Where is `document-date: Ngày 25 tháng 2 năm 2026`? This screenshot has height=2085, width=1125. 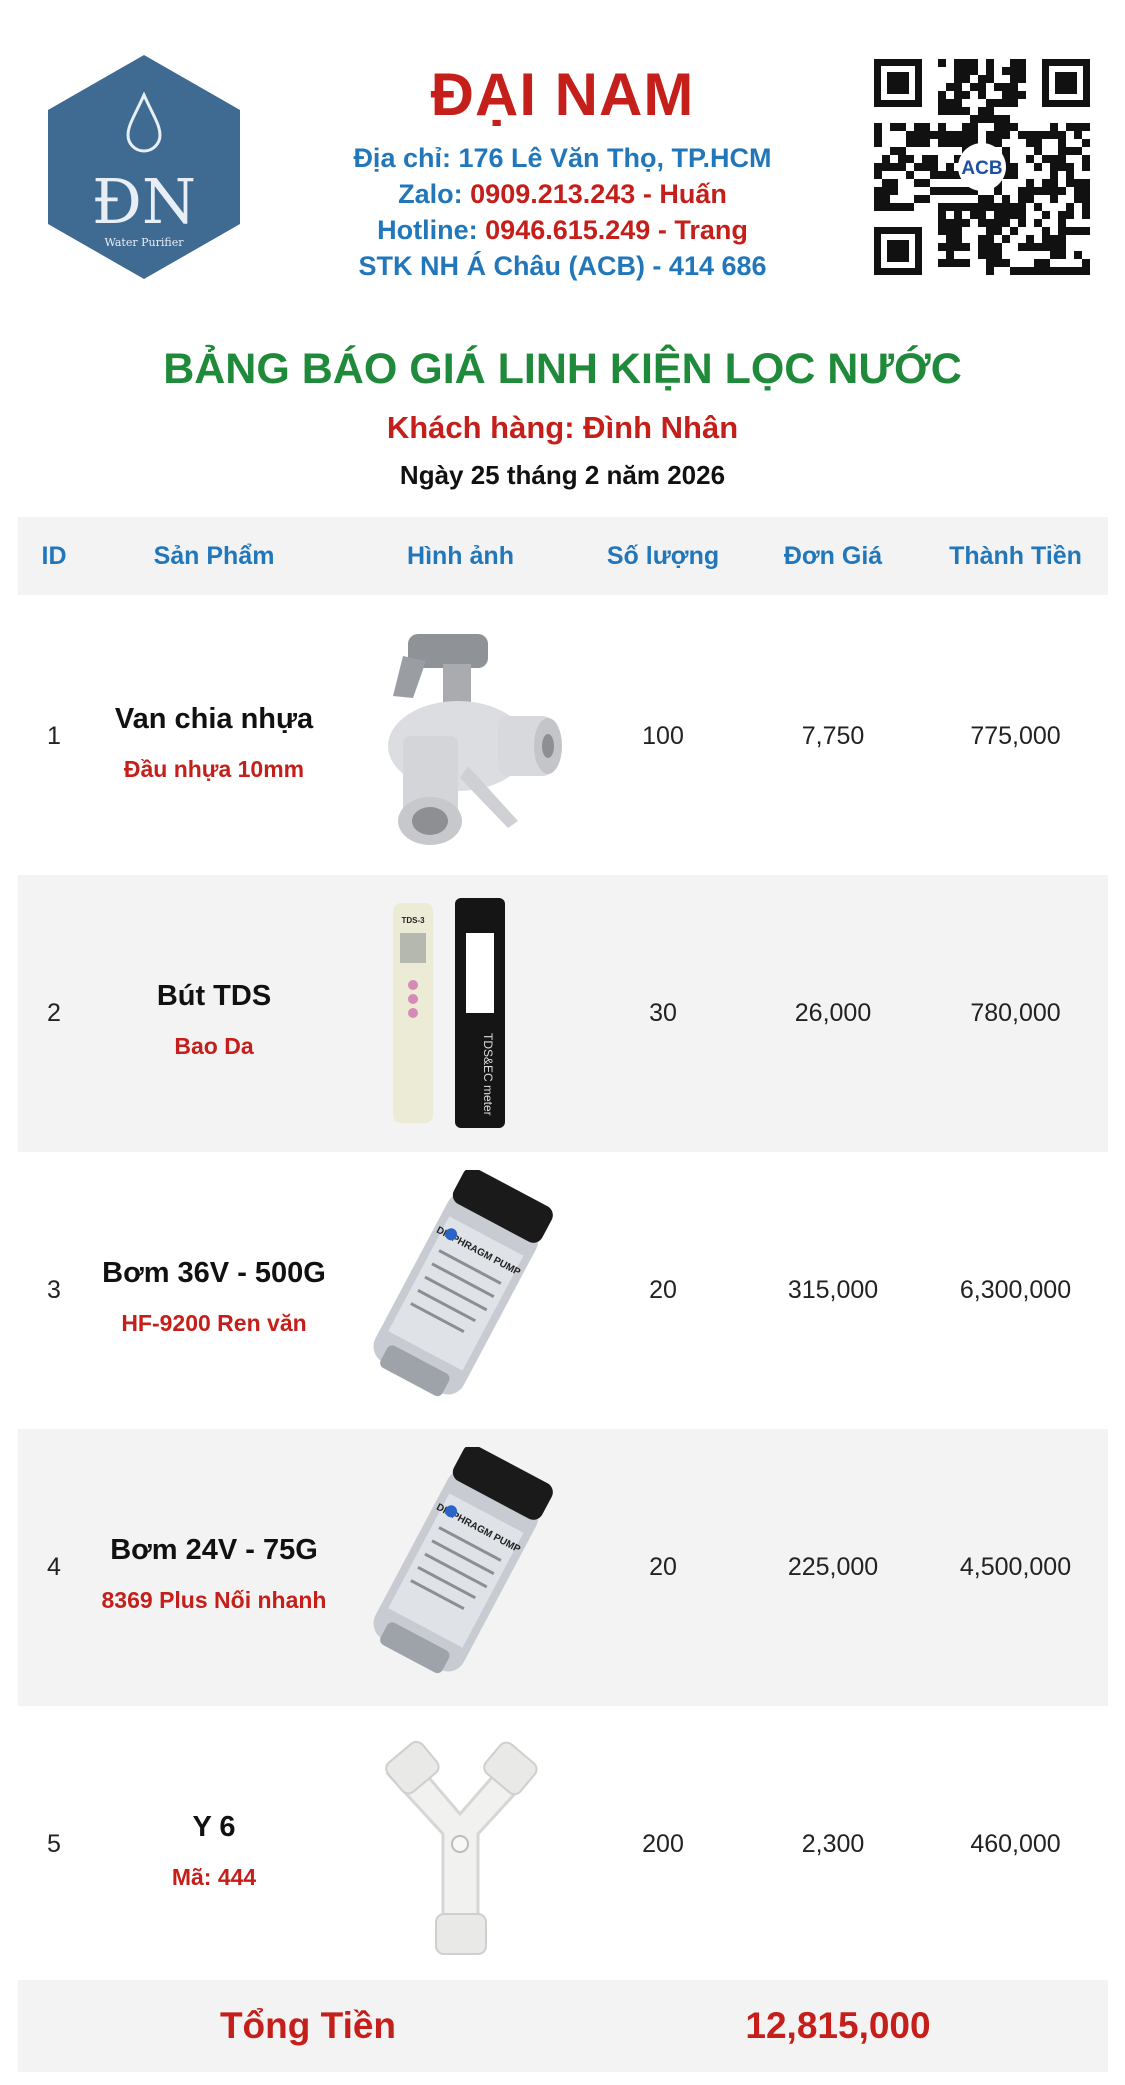 document-date: Ngày 25 tháng 2 năm 2026 is located at coordinates (562, 475).